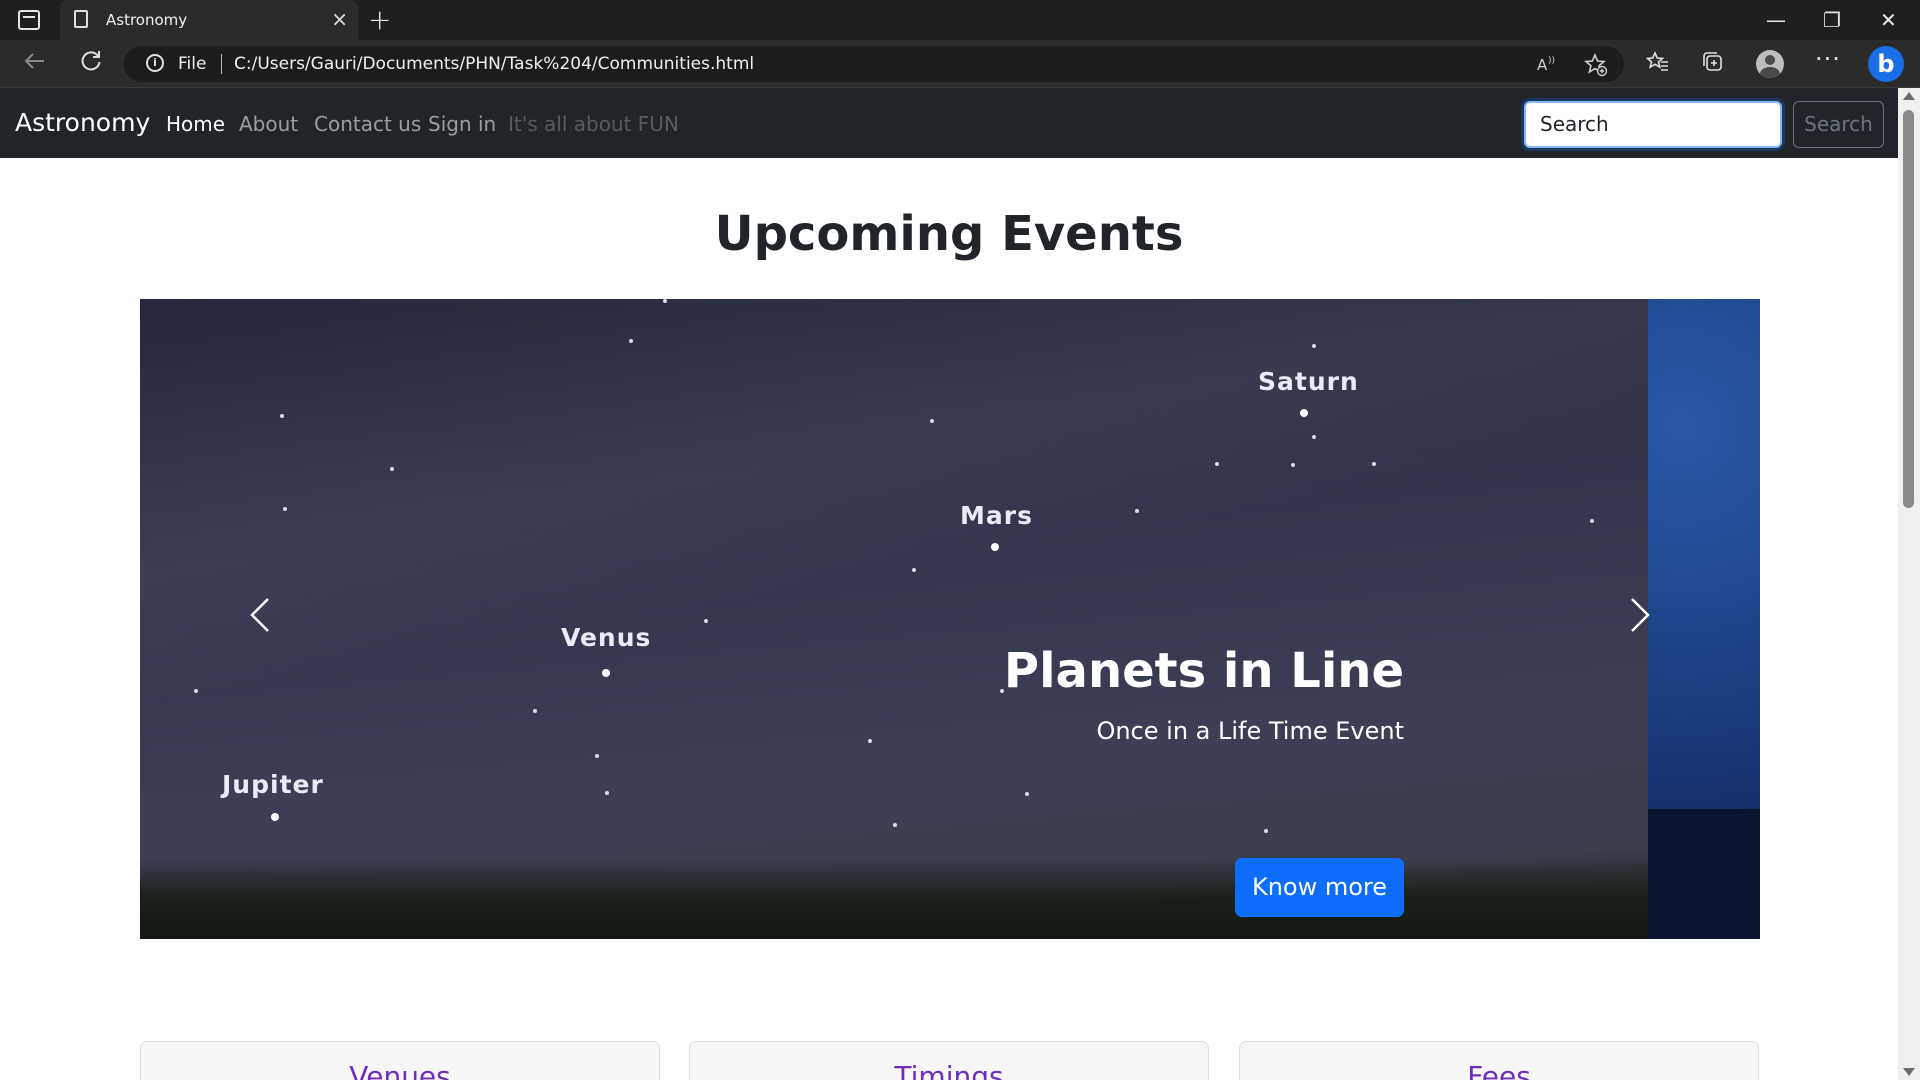 This screenshot has width=1920, height=1080. Describe the element at coordinates (1704, 874) in the screenshot. I see `hill-silhouette` at that location.